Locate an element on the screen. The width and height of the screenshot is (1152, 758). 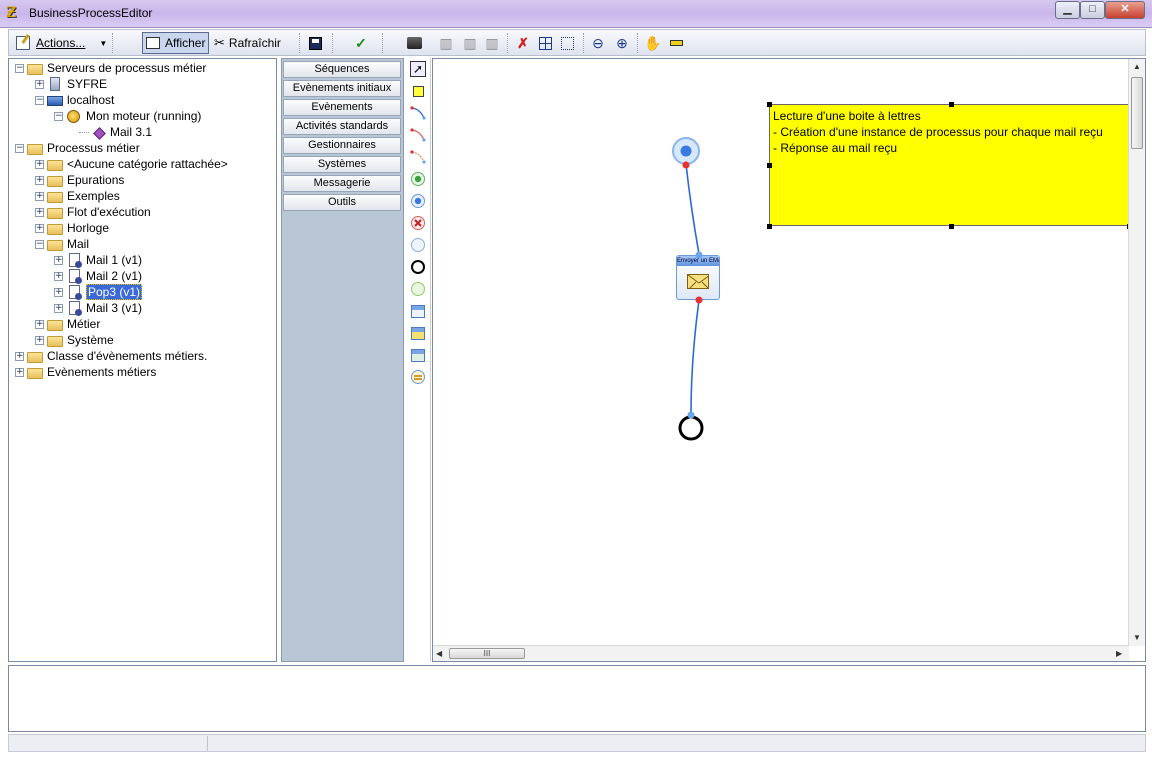
tree-item: + Classe d'évènements métiers. is located at coordinates (111, 356).